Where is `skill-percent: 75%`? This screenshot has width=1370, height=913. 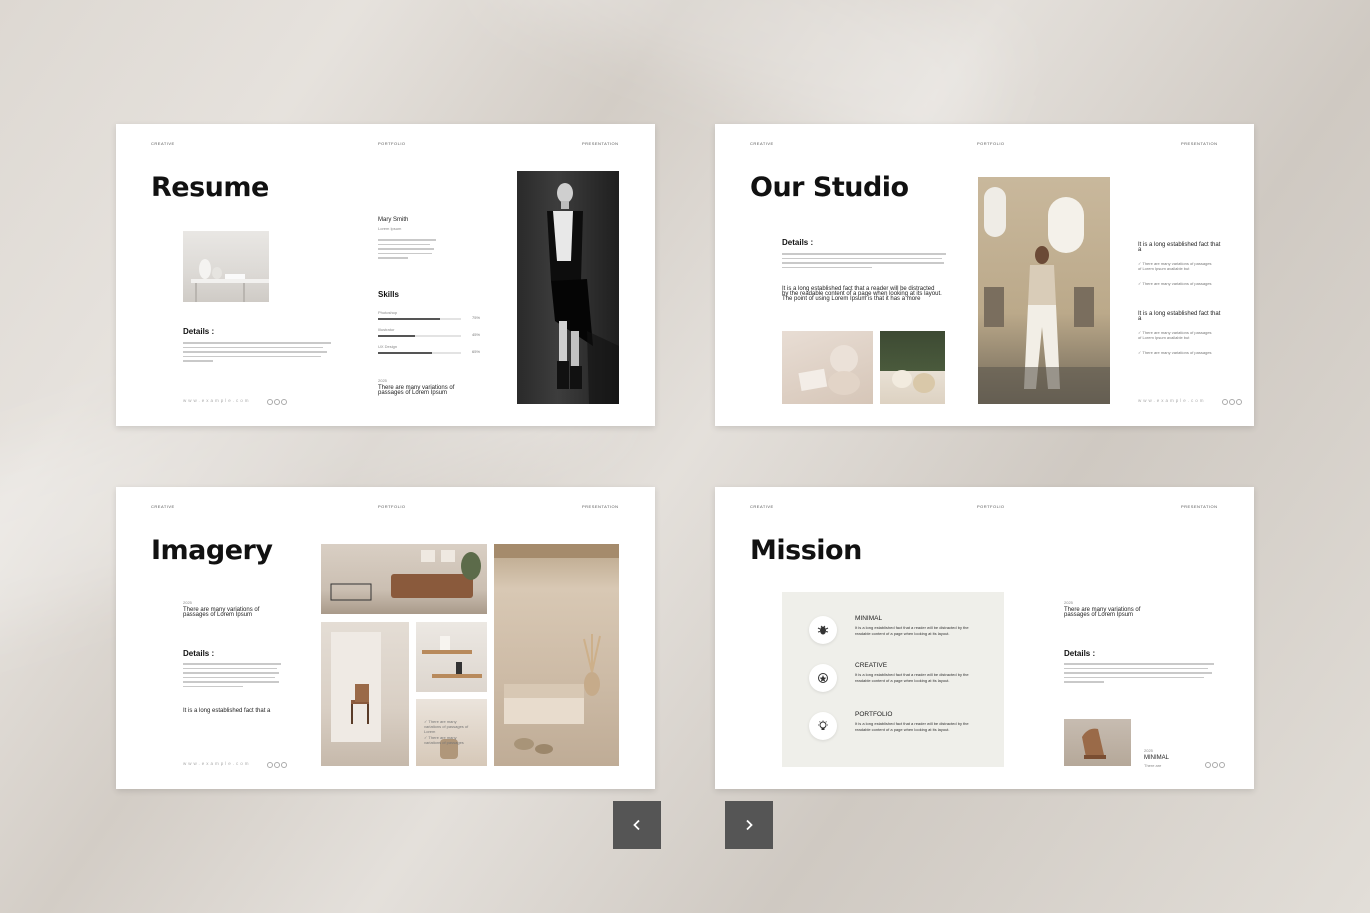
skill-percent: 75% is located at coordinates (476, 317).